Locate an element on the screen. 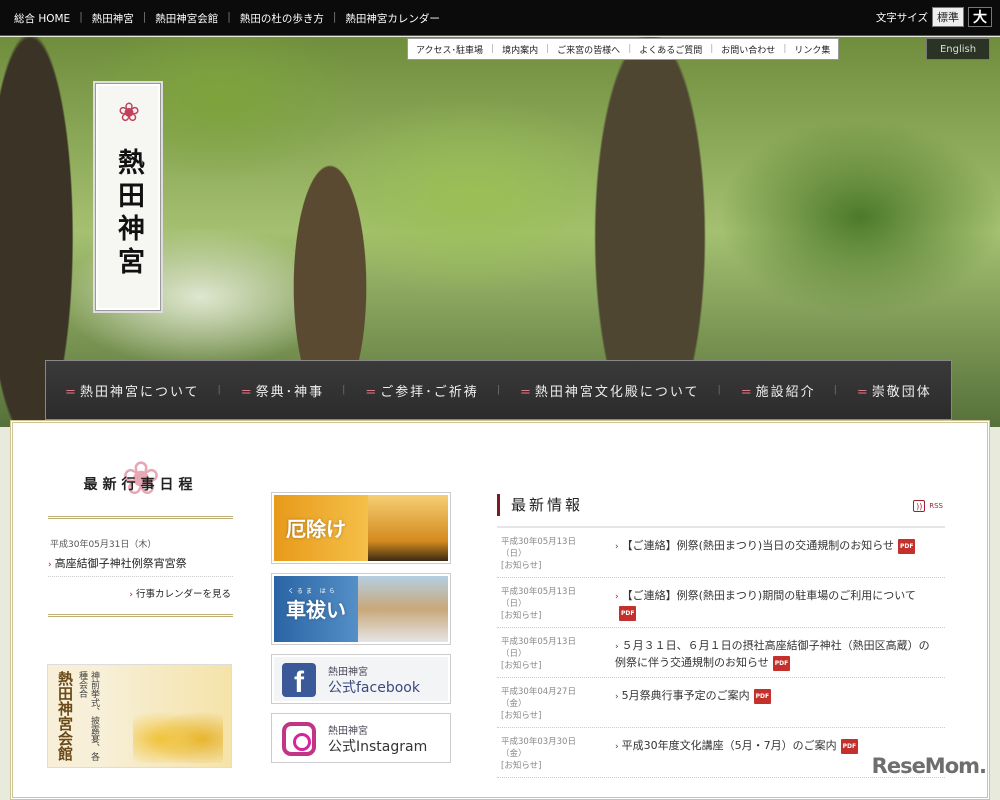 This screenshot has width=1000, height=800. font-large-button: 大 is located at coordinates (980, 17).